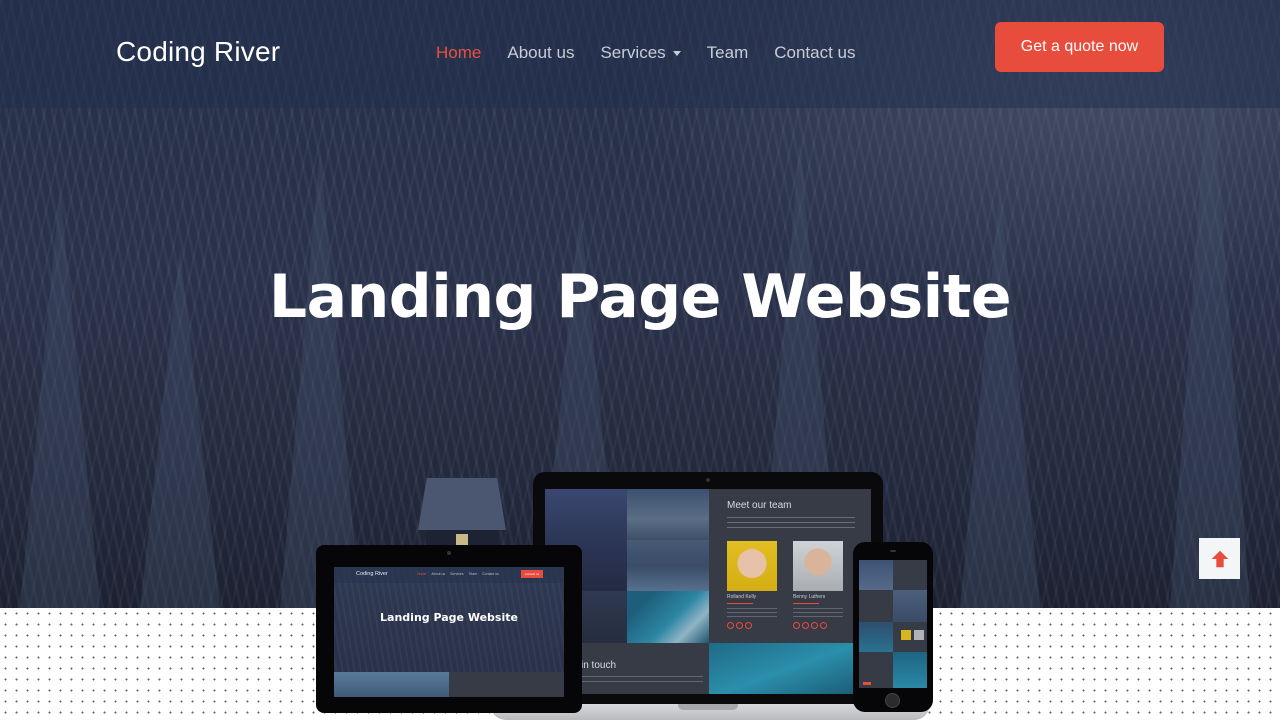 This screenshot has height=720, width=1280. I want to click on team-member-card: Benny Luthers, so click(818, 585).